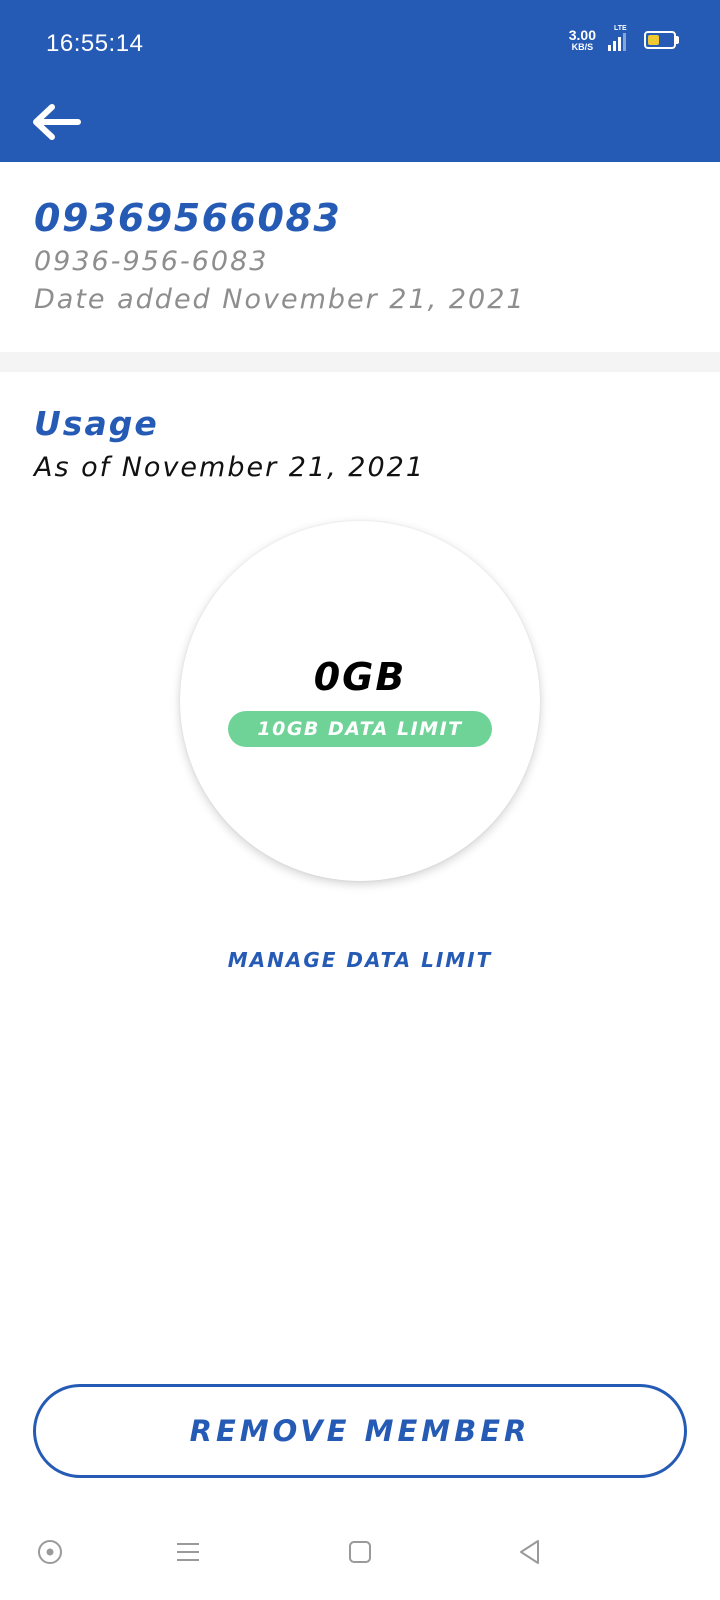 The image size is (720, 1600). I want to click on member-formatted-number: 0936-956-6083, so click(151, 261).